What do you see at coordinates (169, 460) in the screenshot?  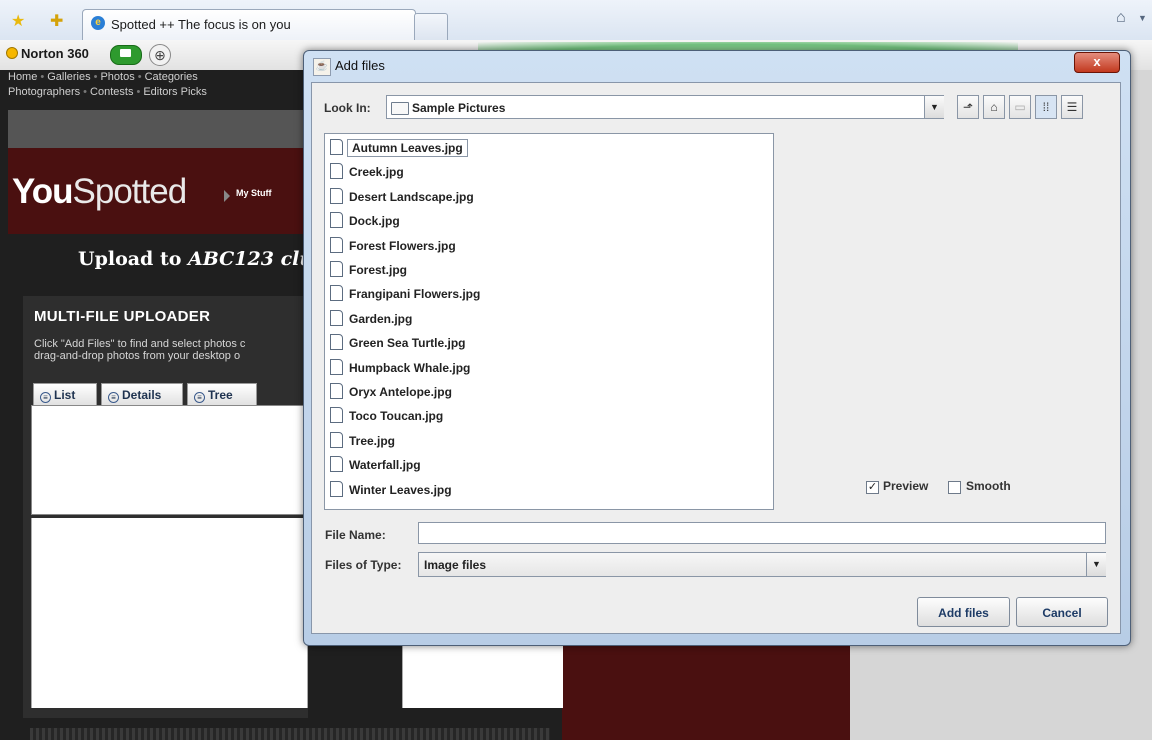 I see `upload-list` at bounding box center [169, 460].